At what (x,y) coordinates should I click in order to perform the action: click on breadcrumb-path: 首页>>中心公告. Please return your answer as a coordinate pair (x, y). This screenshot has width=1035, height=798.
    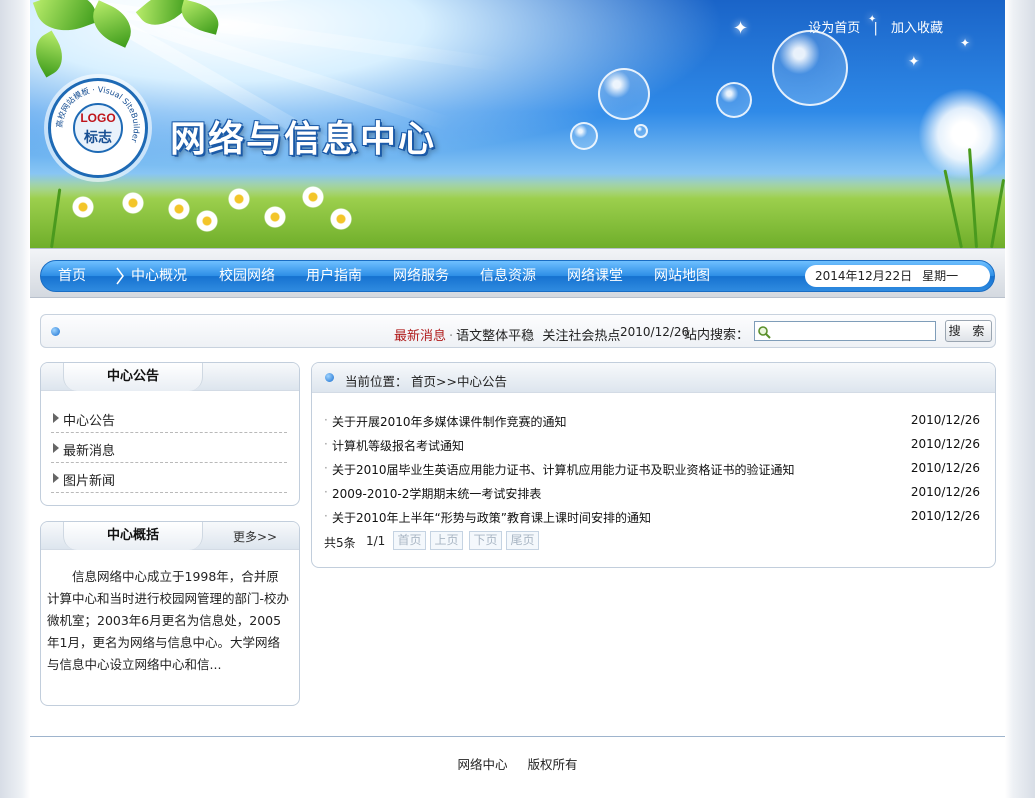
    Looking at the image, I should click on (459, 380).